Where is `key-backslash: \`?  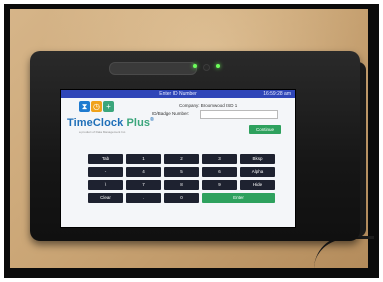 key-backslash: \ is located at coordinates (105, 185).